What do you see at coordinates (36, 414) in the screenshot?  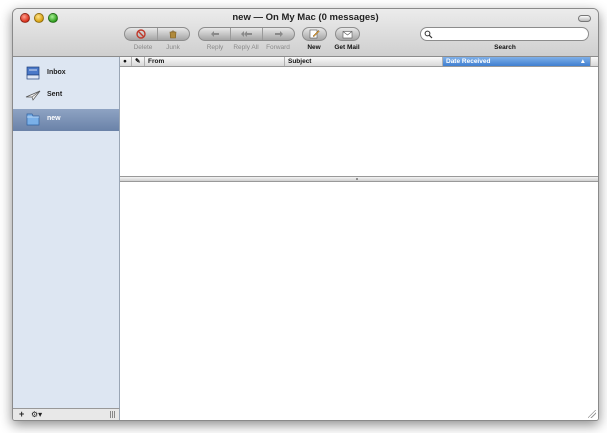 I see `action-menu-button: ⚙▾` at bounding box center [36, 414].